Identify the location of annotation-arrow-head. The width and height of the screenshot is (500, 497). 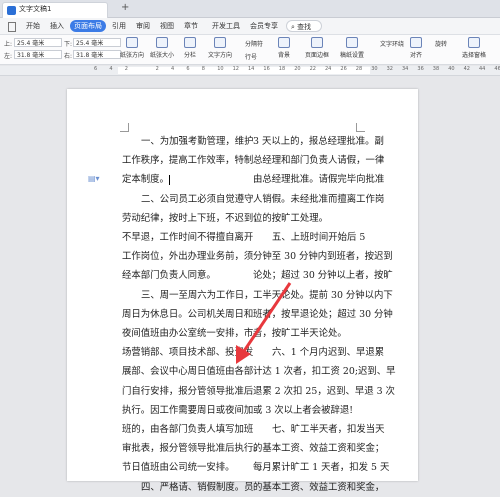
(243, 354).